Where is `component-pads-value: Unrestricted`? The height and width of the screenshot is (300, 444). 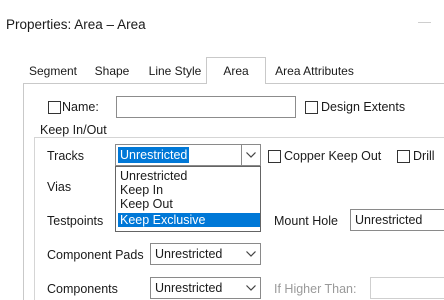
component-pads-value: Unrestricted is located at coordinates (189, 254).